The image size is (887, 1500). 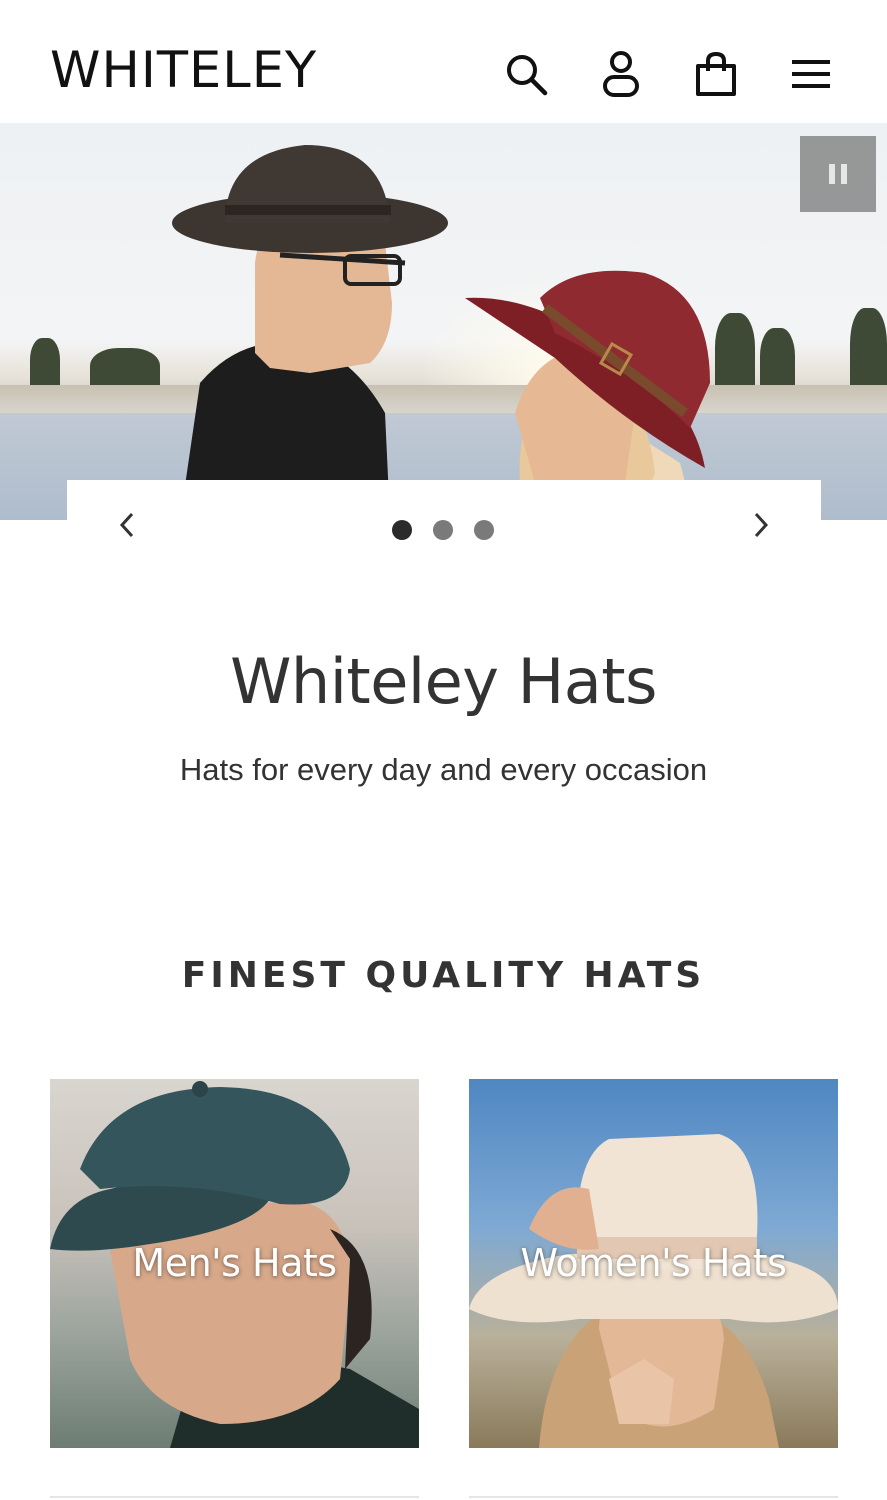 I want to click on menu-icon, so click(x=811, y=74).